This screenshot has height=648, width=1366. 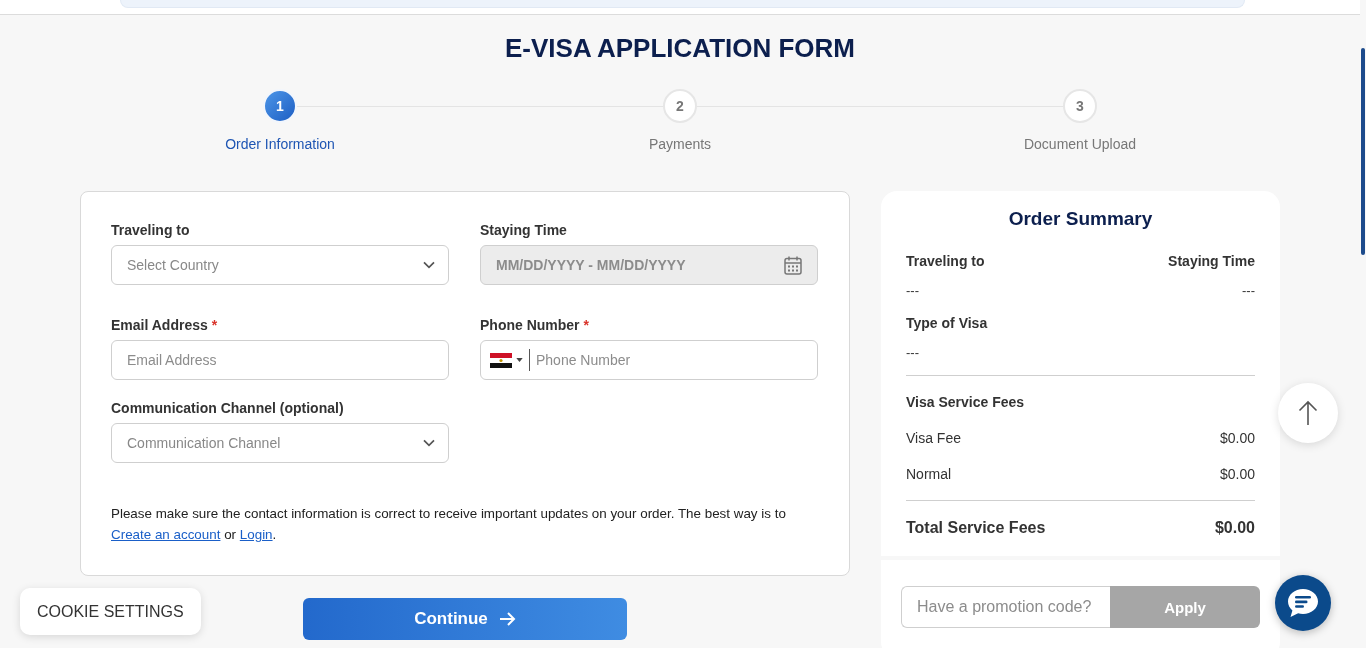 I want to click on scroll-to-top-button, so click(x=1308, y=413).